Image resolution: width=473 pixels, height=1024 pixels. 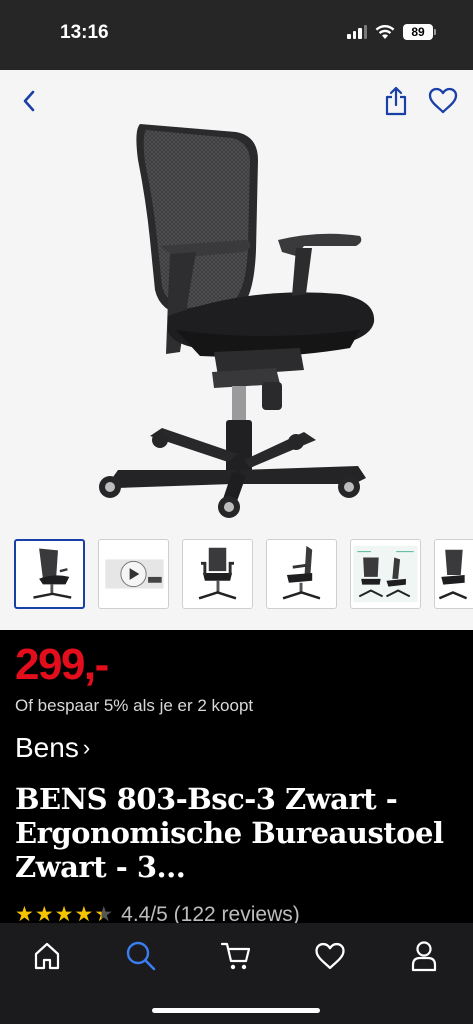 I want to click on thumbnail-strip, so click(x=236, y=580).